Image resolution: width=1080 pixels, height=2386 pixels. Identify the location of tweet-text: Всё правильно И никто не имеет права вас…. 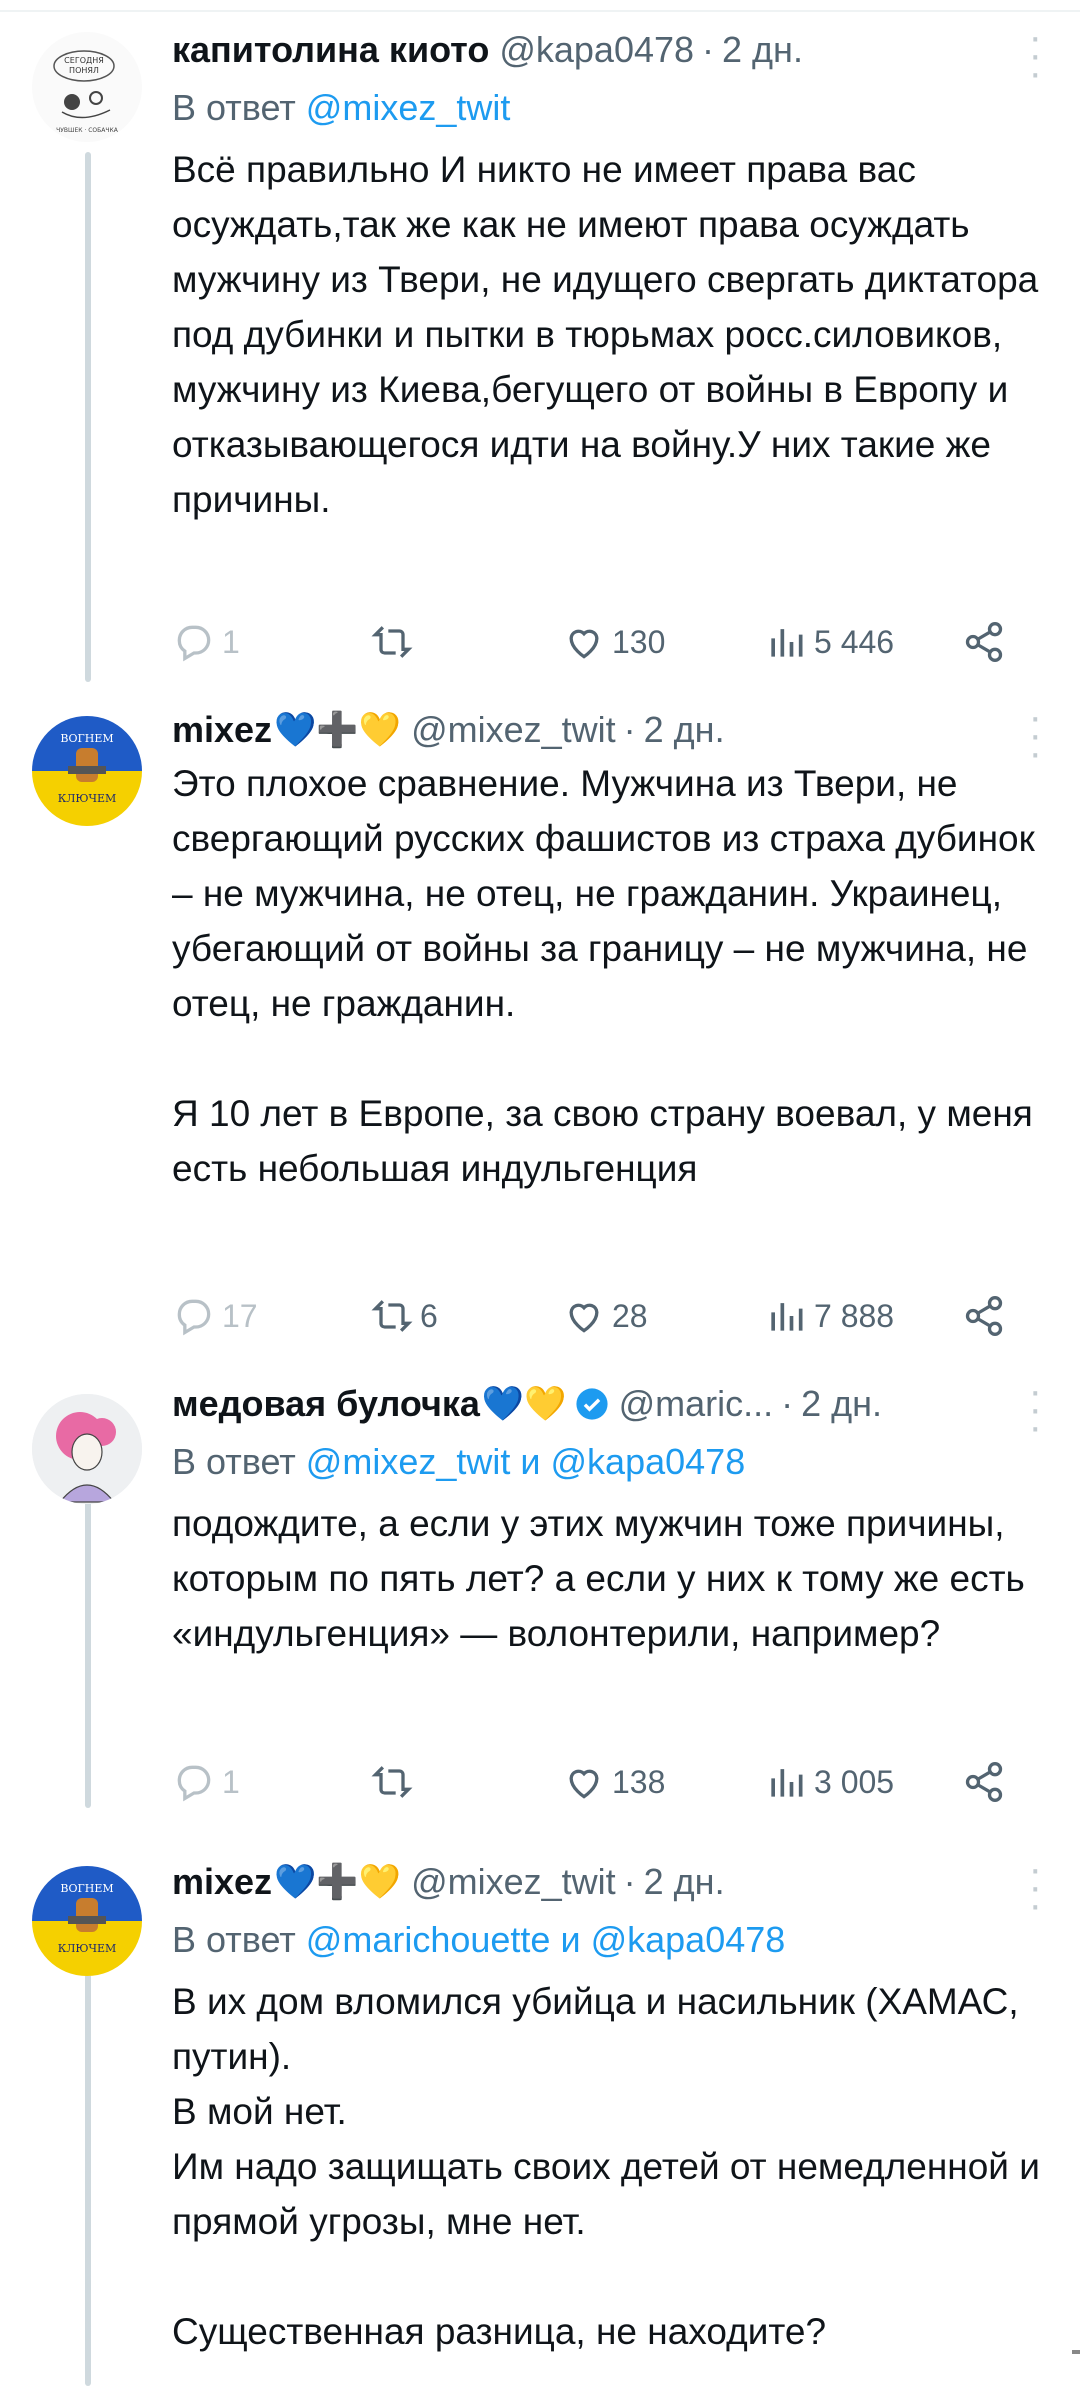
(610, 334).